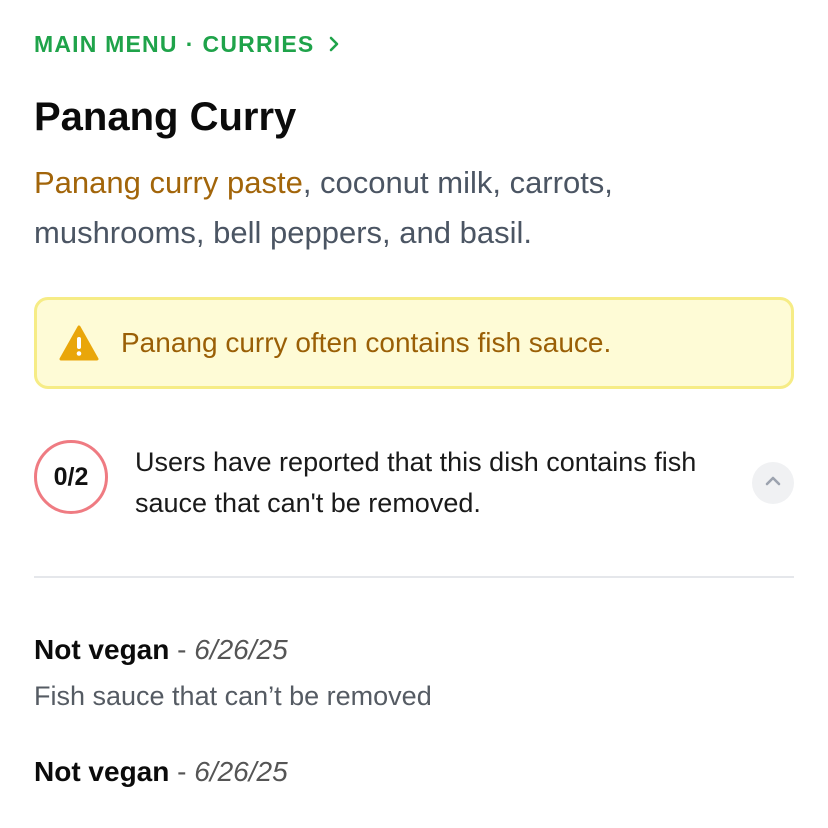 Image resolution: width=828 pixels, height=828 pixels. Describe the element at coordinates (79, 343) in the screenshot. I see `warning-triangle-icon` at that location.